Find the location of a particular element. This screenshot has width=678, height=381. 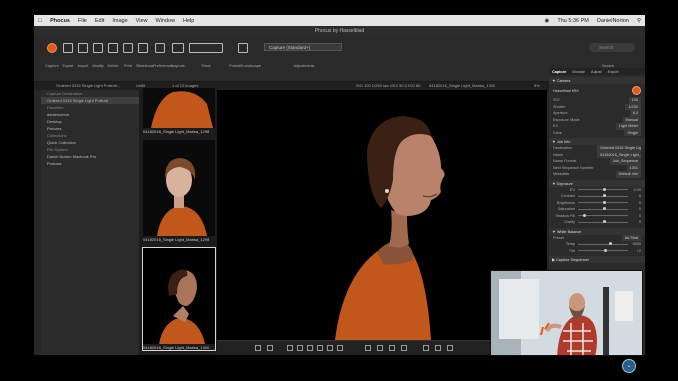

camera-section-header: ▼ Camera is located at coordinates (597, 80).